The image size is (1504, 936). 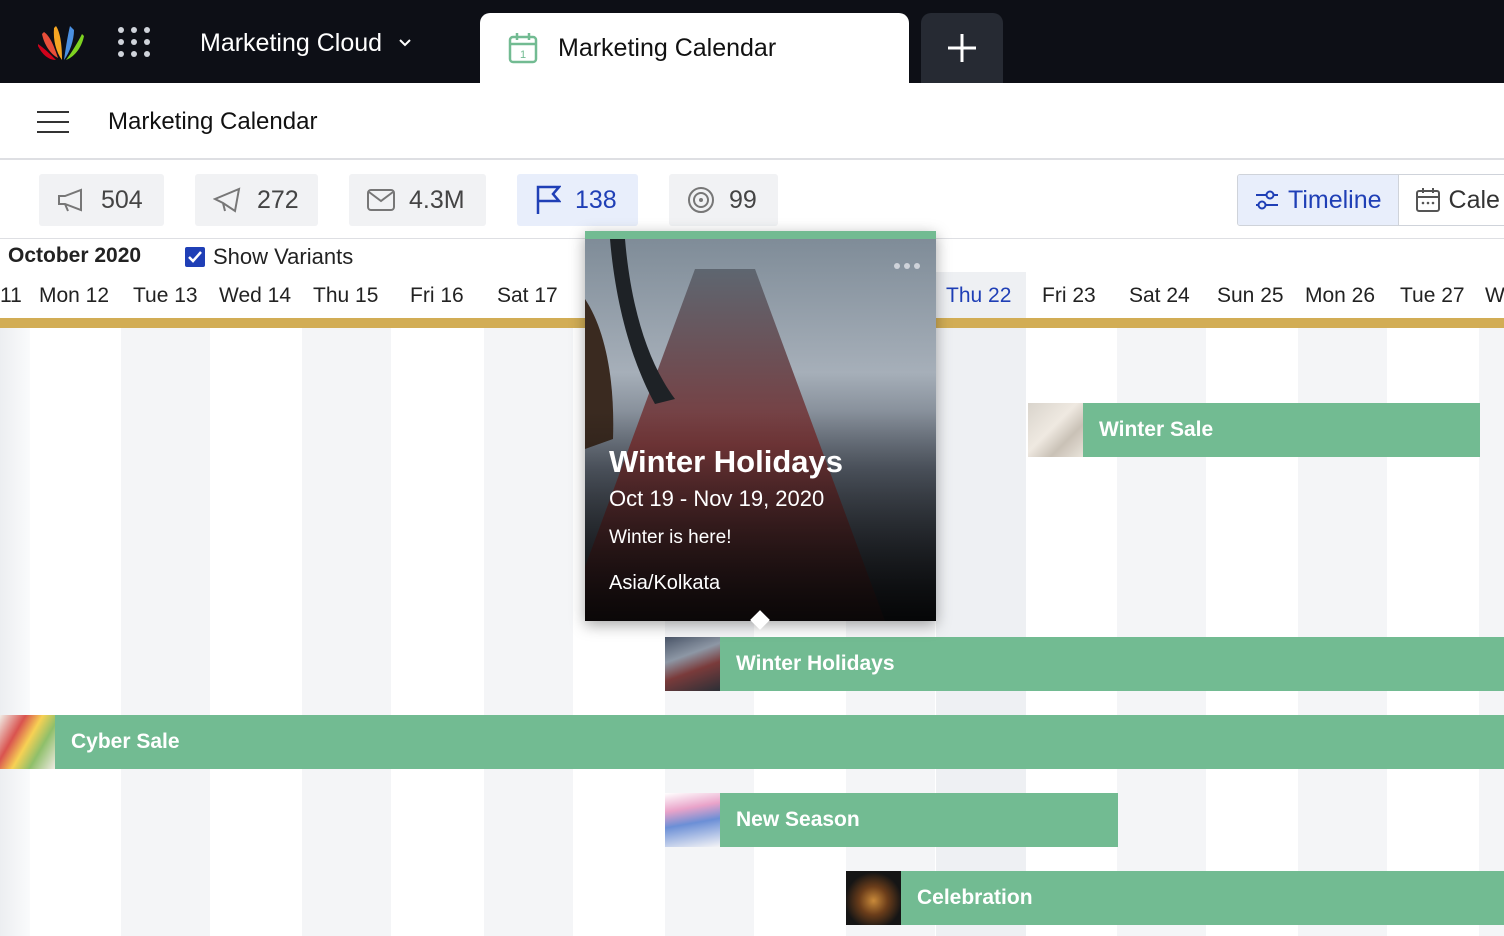 I want to click on flag-icon, so click(x=548, y=199).